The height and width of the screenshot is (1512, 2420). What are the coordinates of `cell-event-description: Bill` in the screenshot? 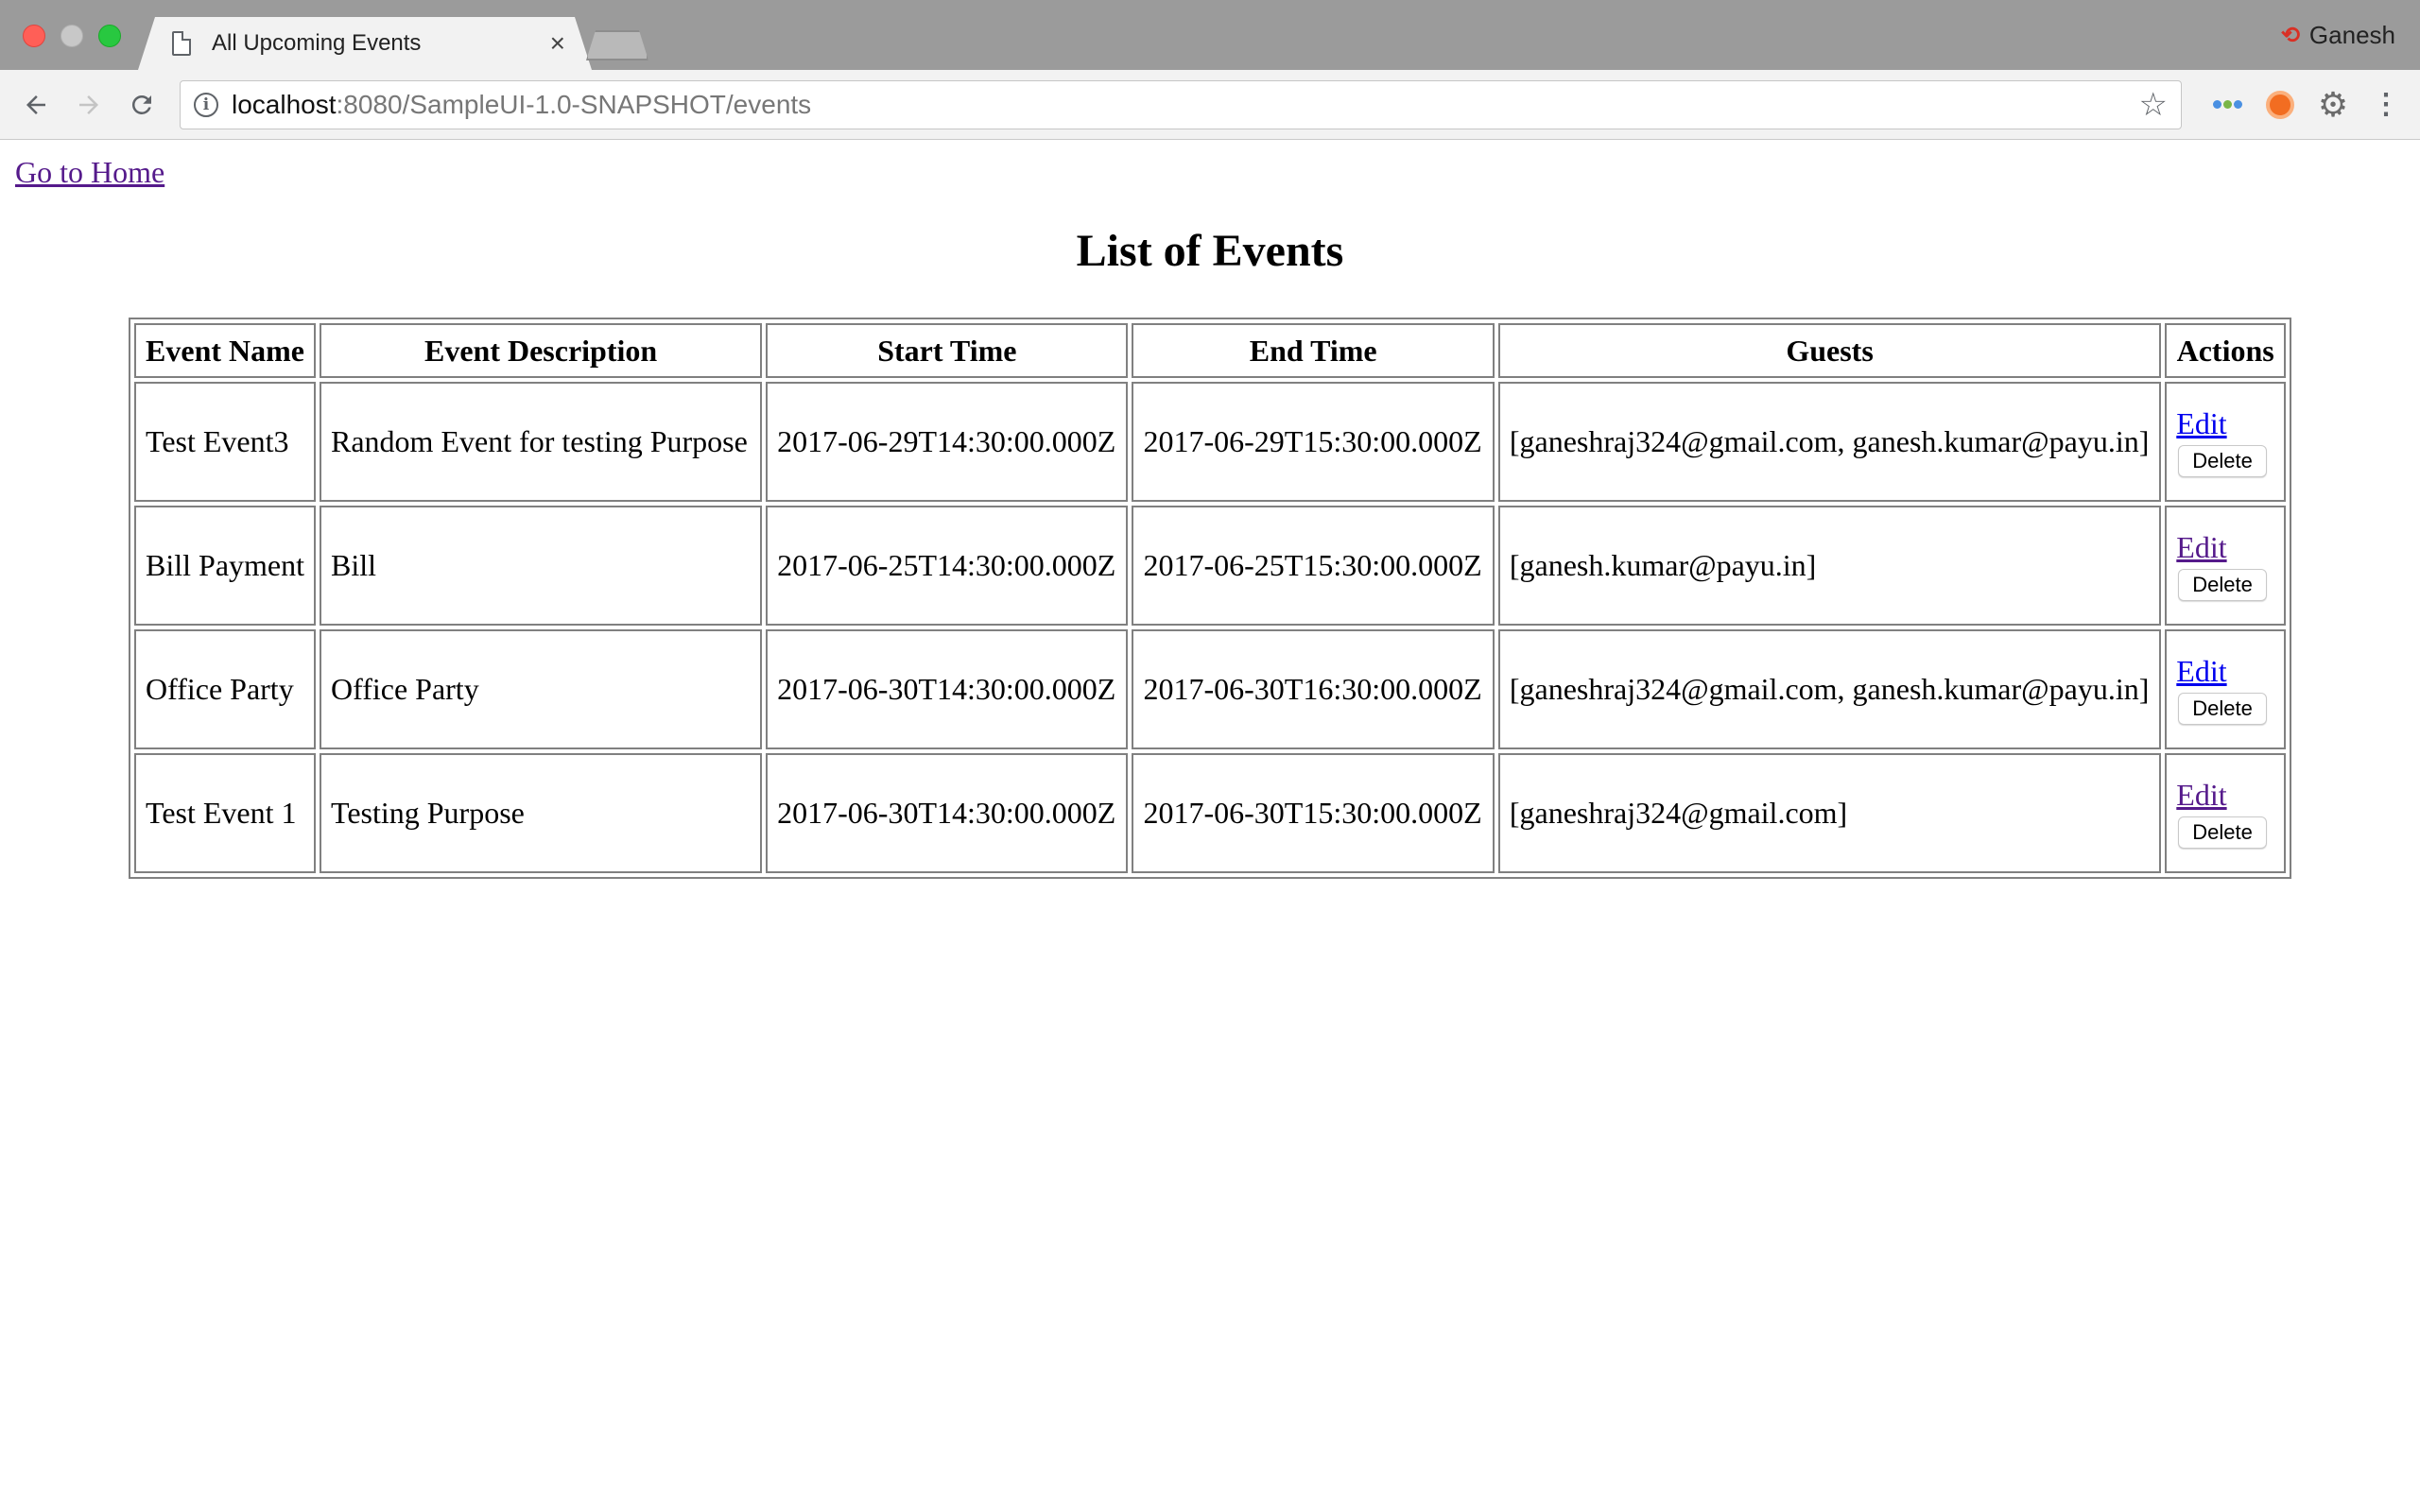 It's located at (541, 566).